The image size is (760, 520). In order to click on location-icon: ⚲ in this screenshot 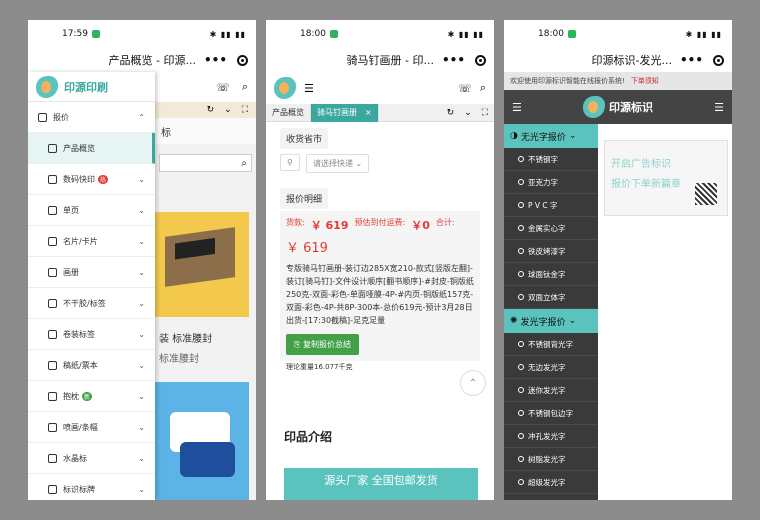, I will do `click(290, 162)`.